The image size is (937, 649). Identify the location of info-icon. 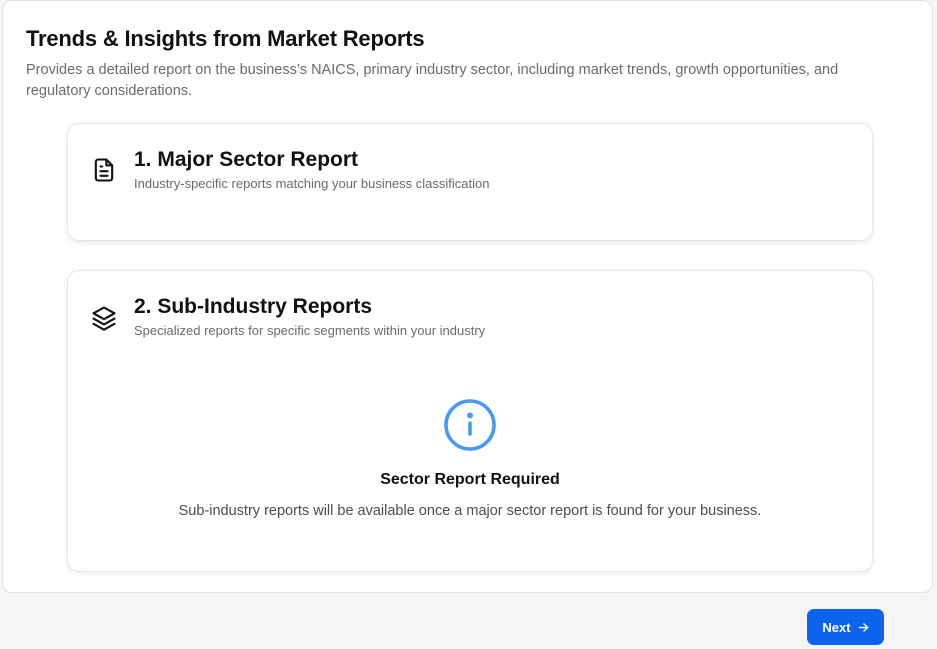
(470, 425).